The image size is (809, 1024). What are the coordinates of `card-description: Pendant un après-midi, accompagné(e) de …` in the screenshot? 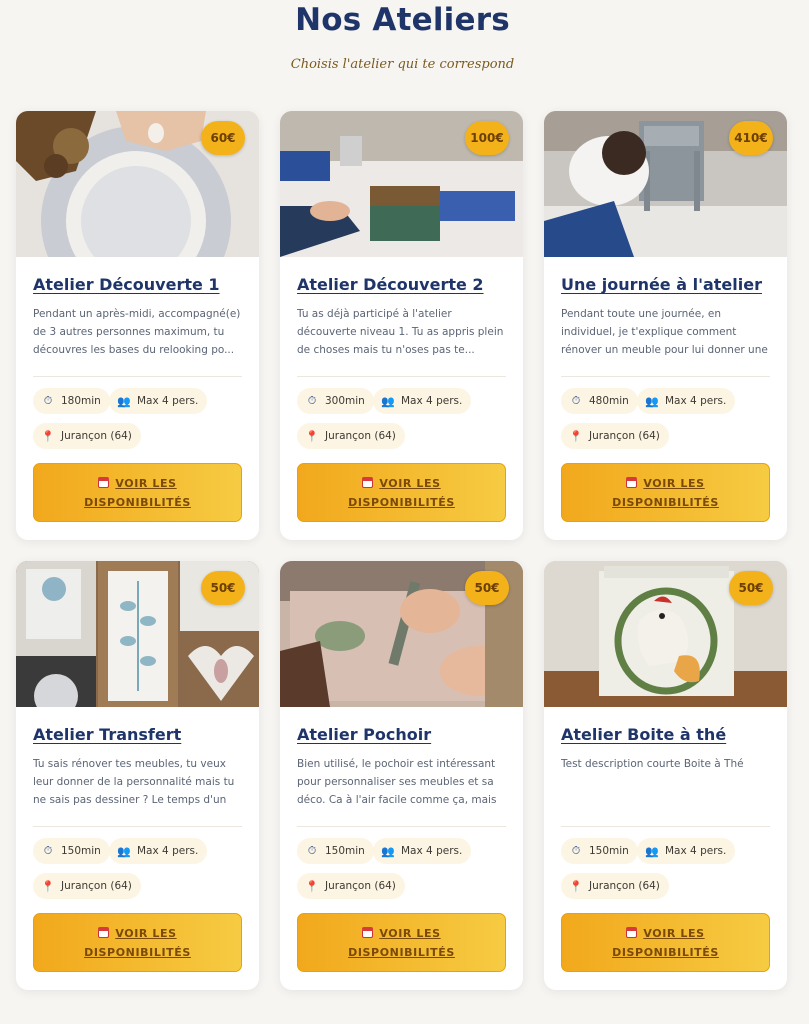 It's located at (137, 332).